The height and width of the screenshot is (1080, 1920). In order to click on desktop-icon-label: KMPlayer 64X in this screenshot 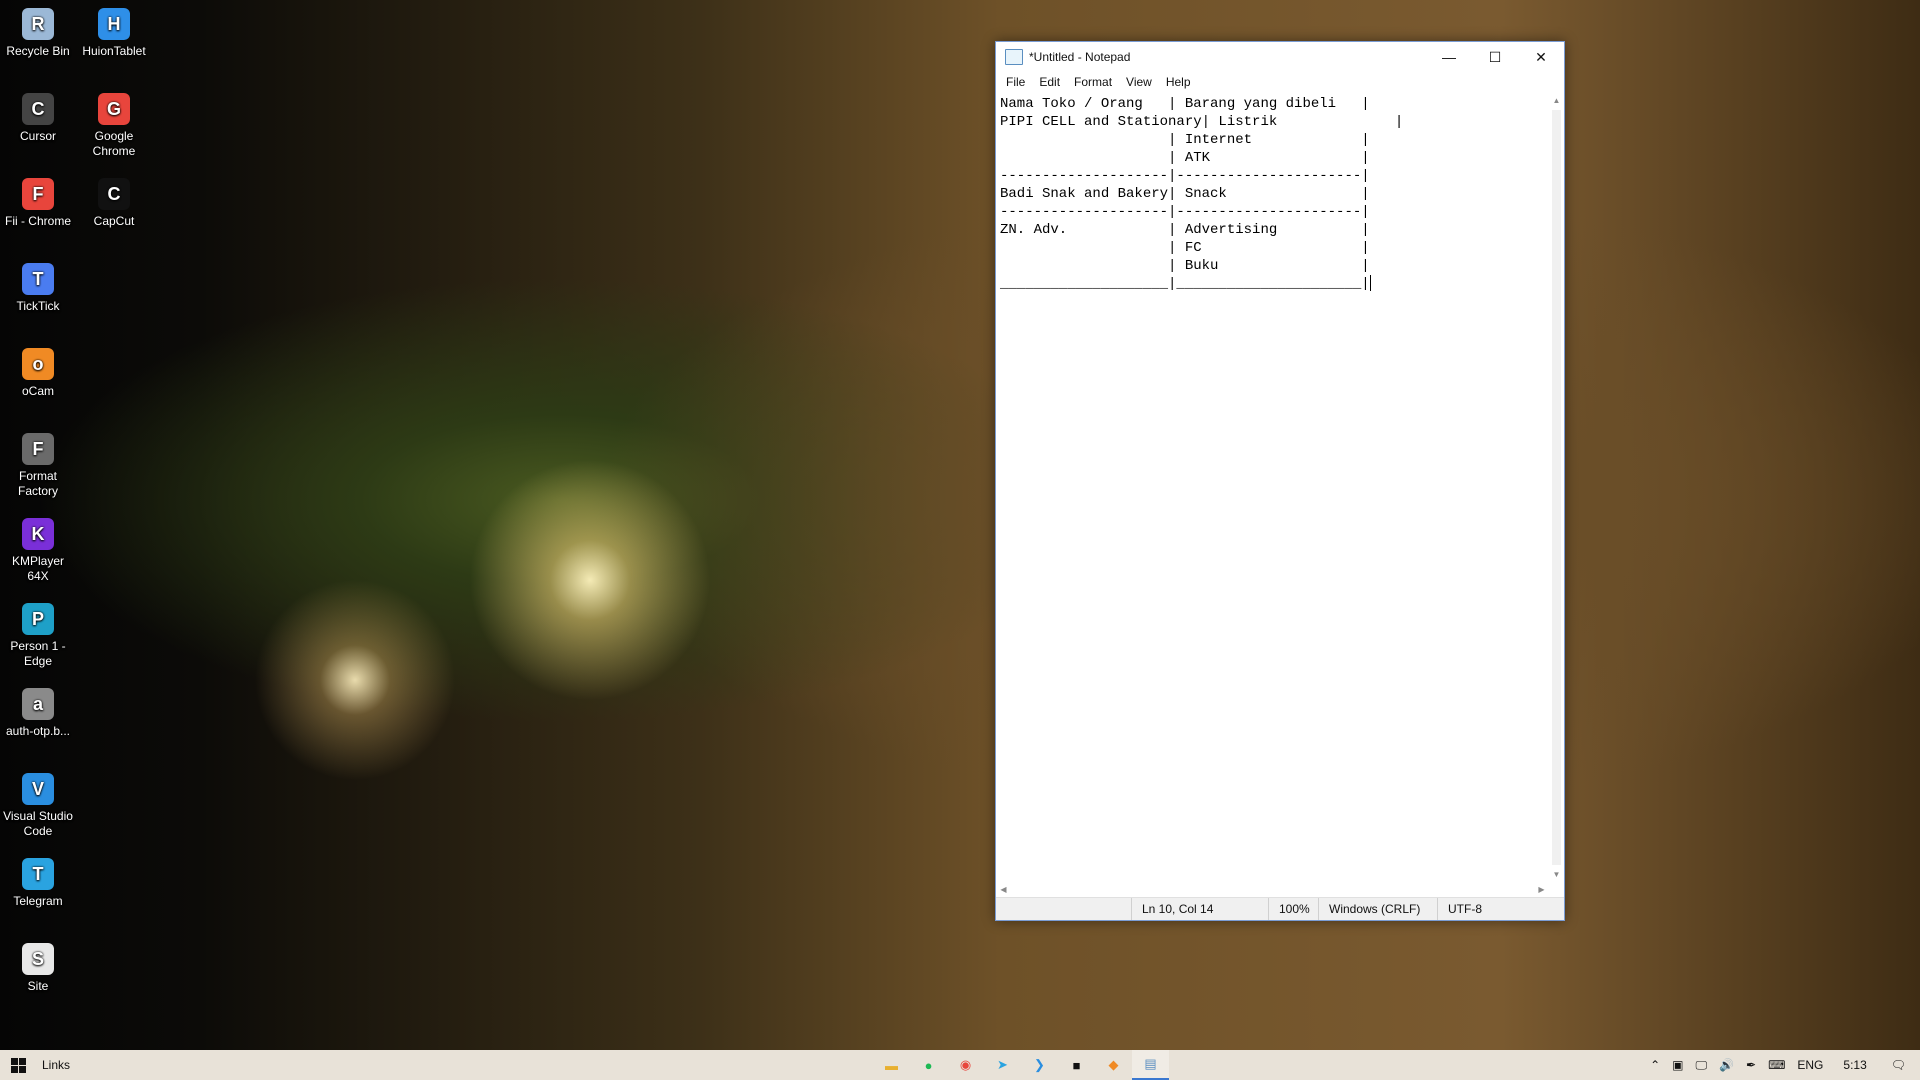, I will do `click(37, 568)`.